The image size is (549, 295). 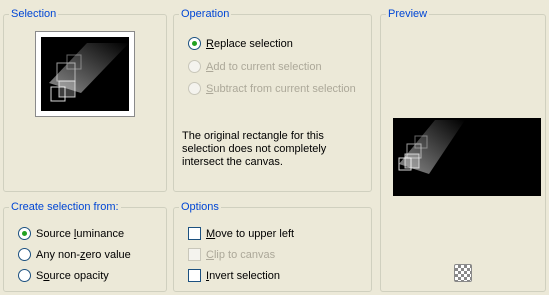 What do you see at coordinates (194, 66) in the screenshot?
I see `add-to-selection-radio-button` at bounding box center [194, 66].